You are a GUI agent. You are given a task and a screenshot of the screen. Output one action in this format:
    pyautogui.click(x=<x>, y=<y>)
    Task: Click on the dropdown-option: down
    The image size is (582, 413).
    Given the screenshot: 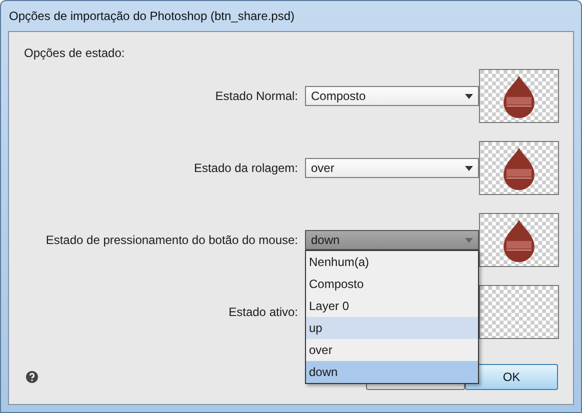 What is the action you would take?
    pyautogui.click(x=392, y=372)
    